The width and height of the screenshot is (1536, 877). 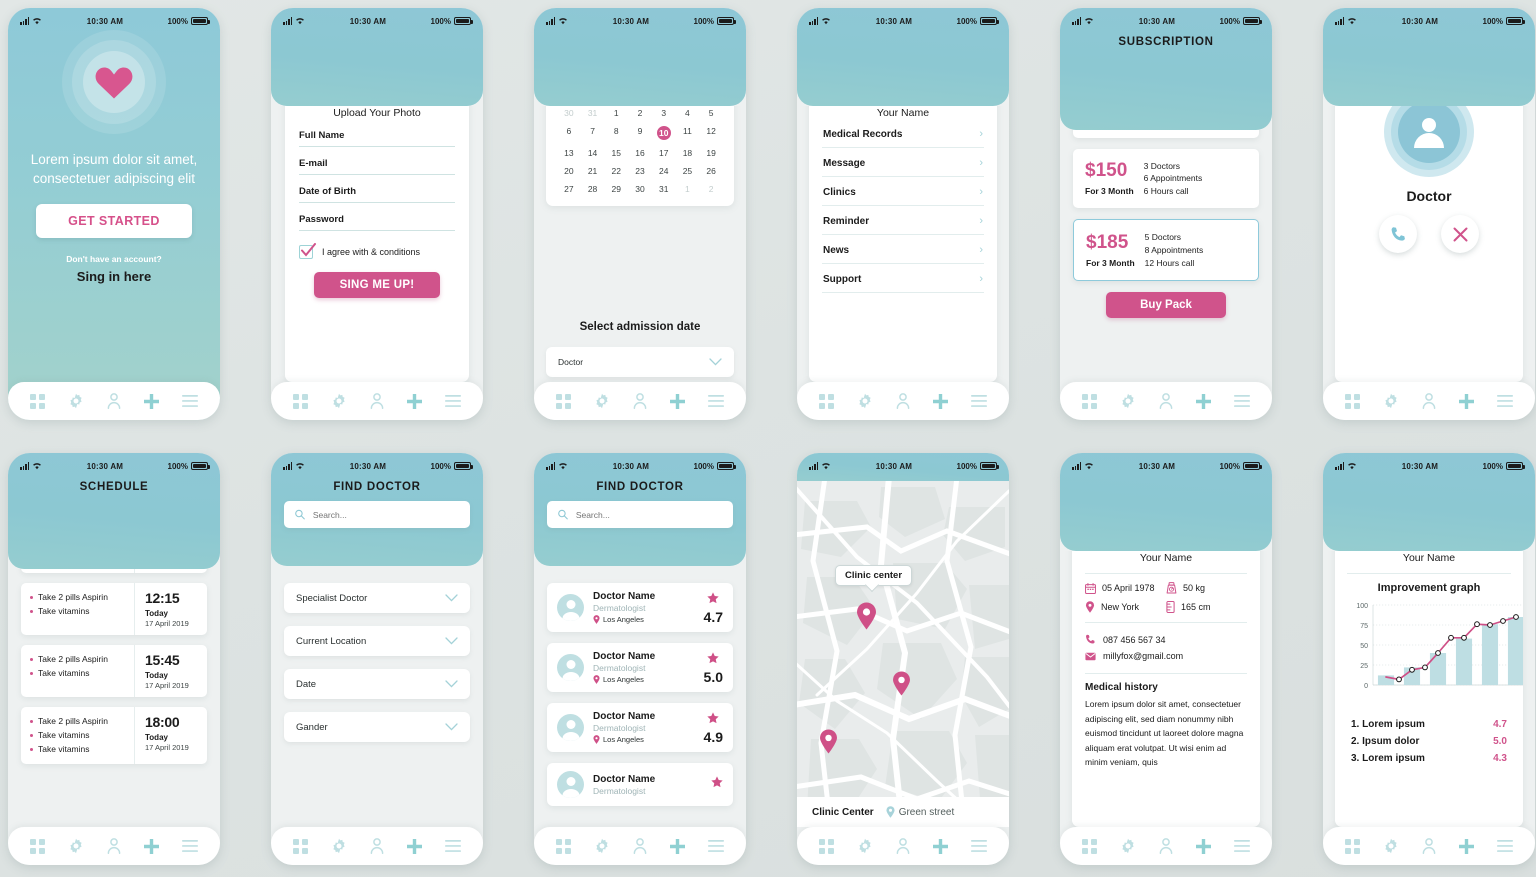 What do you see at coordinates (711, 132) in the screenshot?
I see `calendar-day: 12` at bounding box center [711, 132].